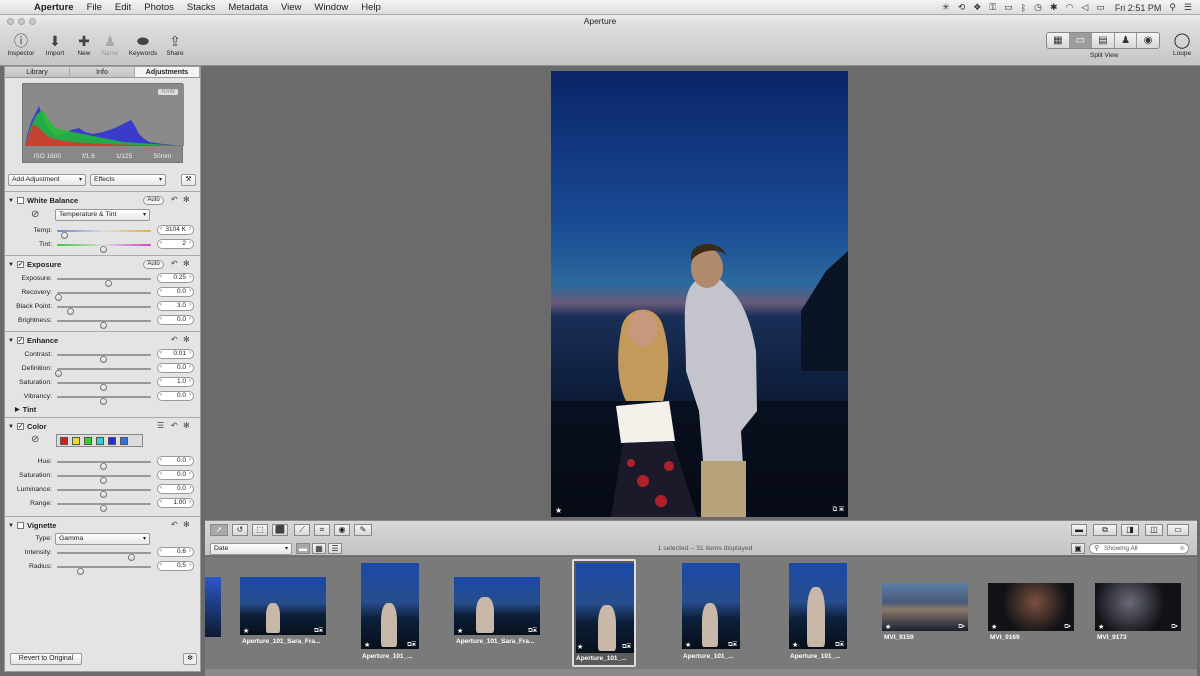 The height and width of the screenshot is (676, 1200). Describe the element at coordinates (102, 72) in the screenshot. I see `tab-info: Info` at that location.